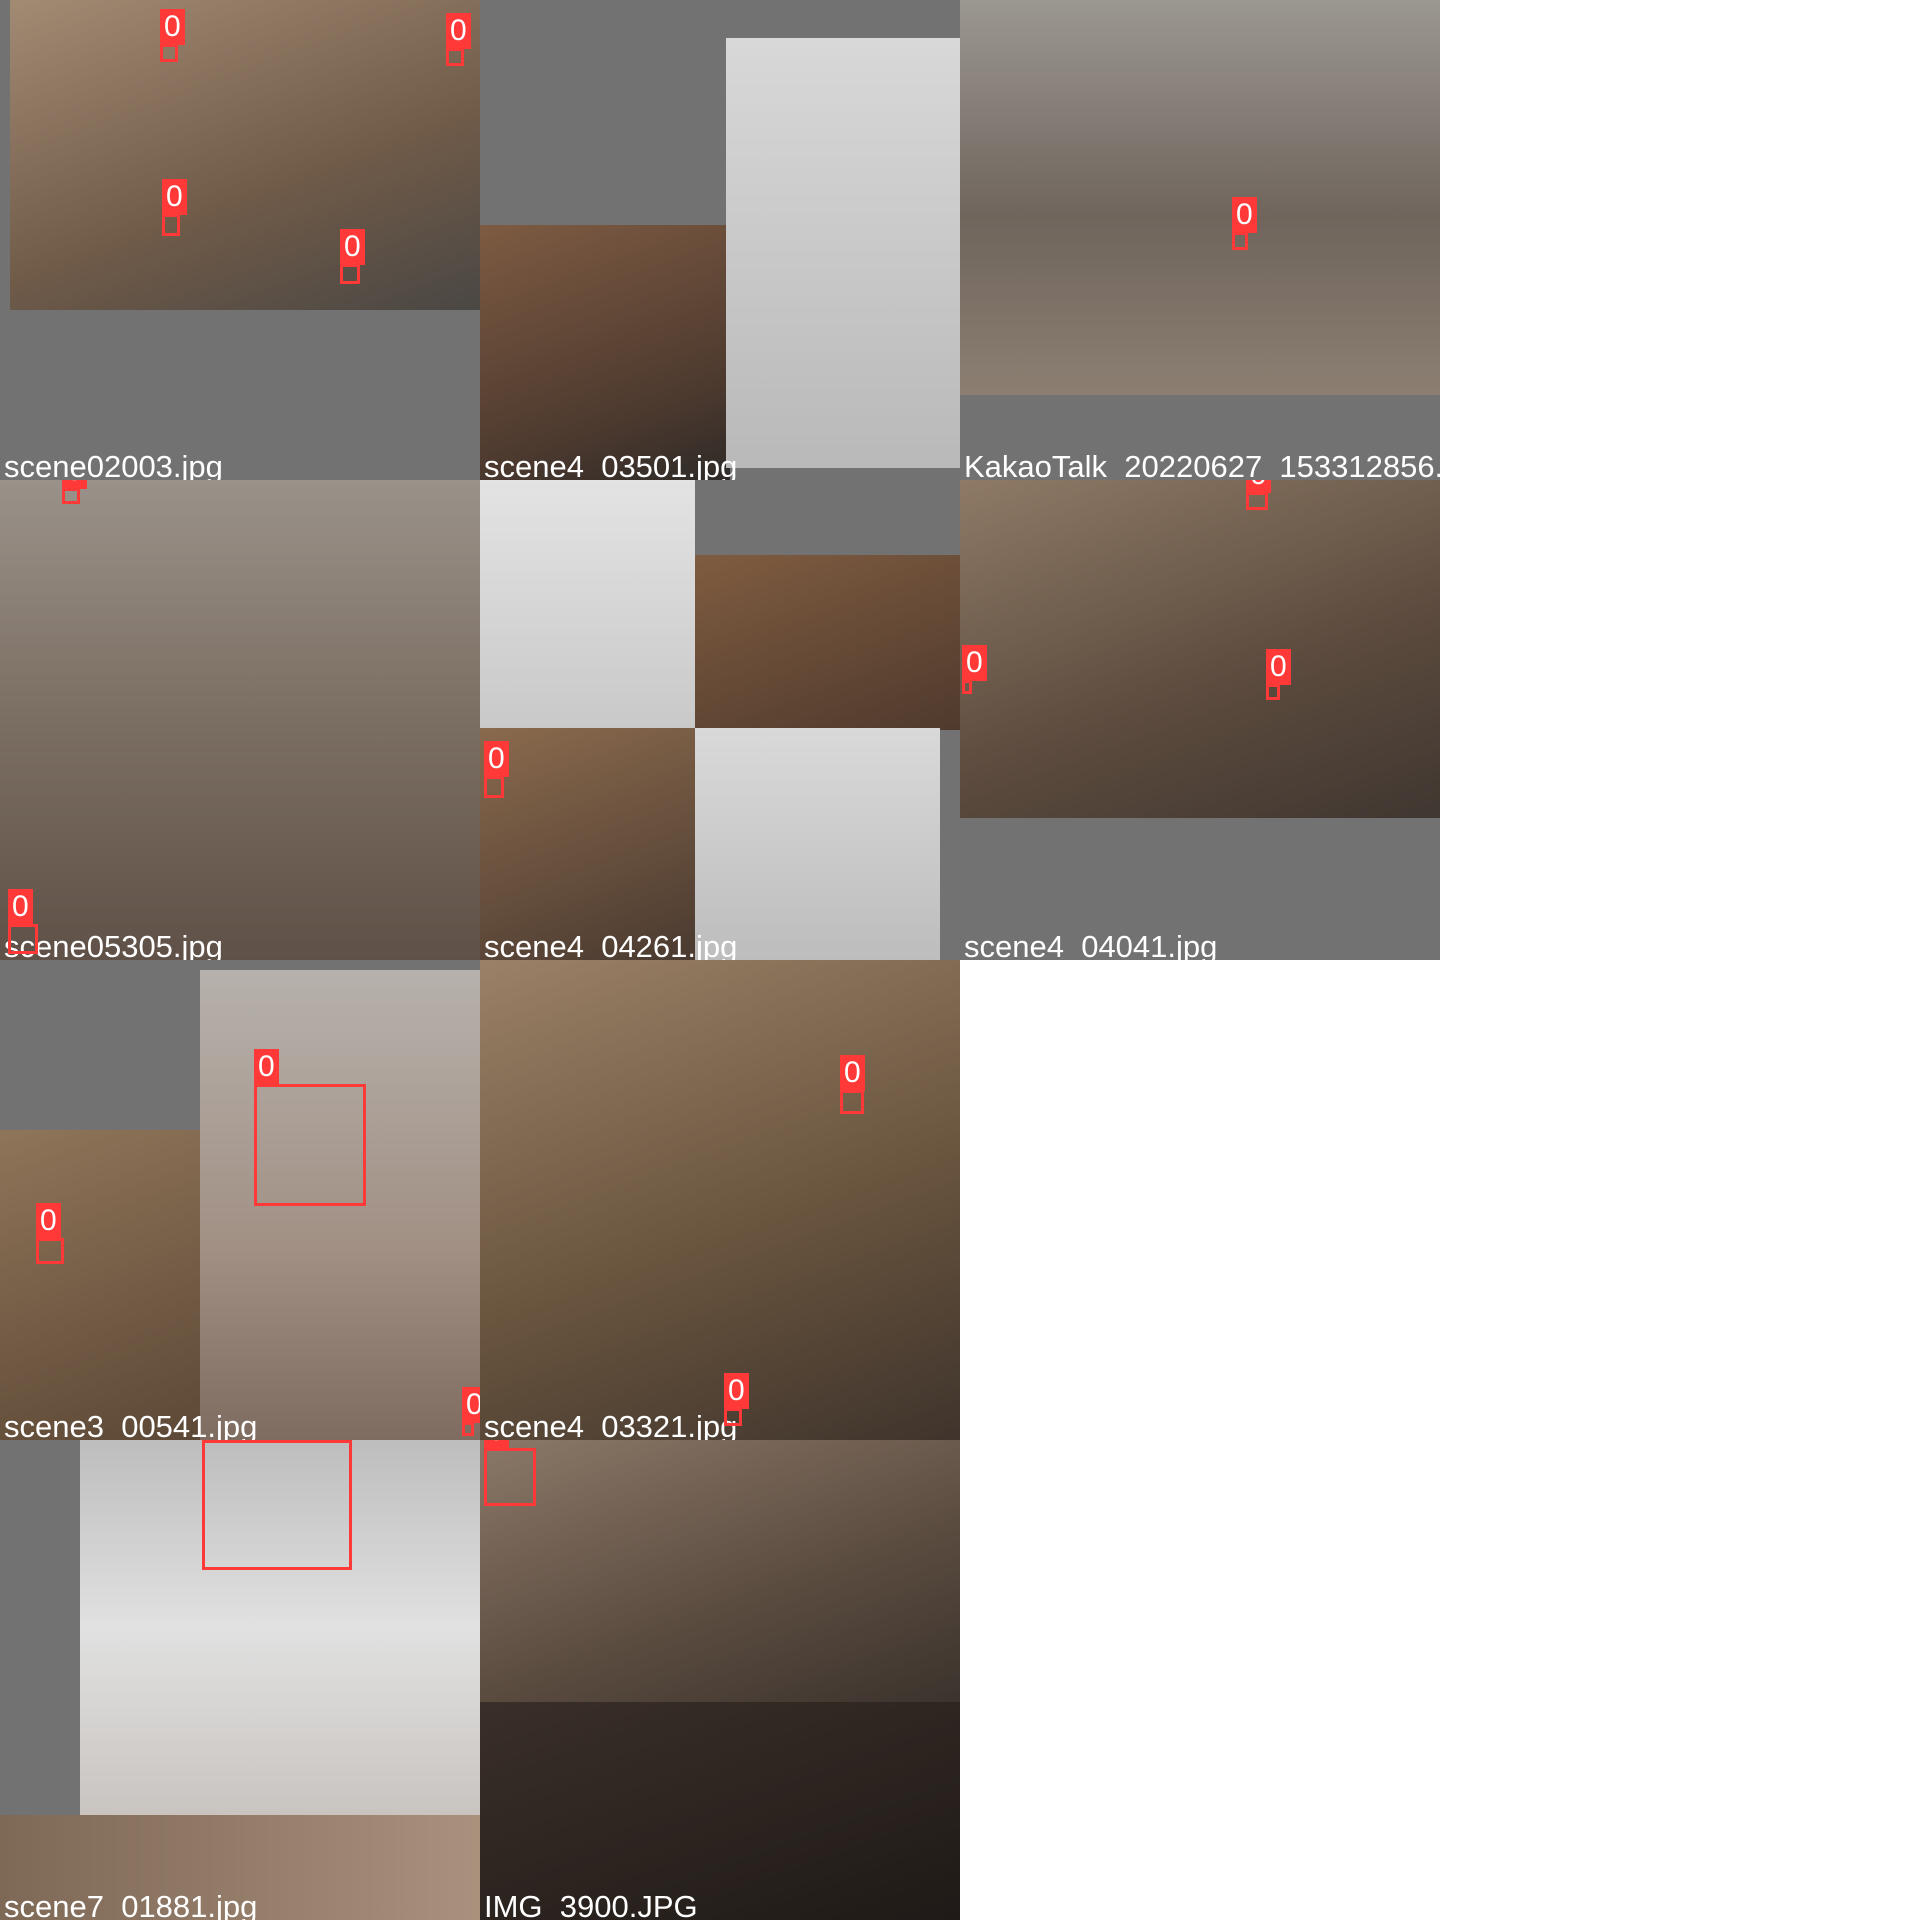  Describe the element at coordinates (240, 1680) in the screenshot. I see `mosaic-tile: 0 scene7_01881.jpg` at that location.